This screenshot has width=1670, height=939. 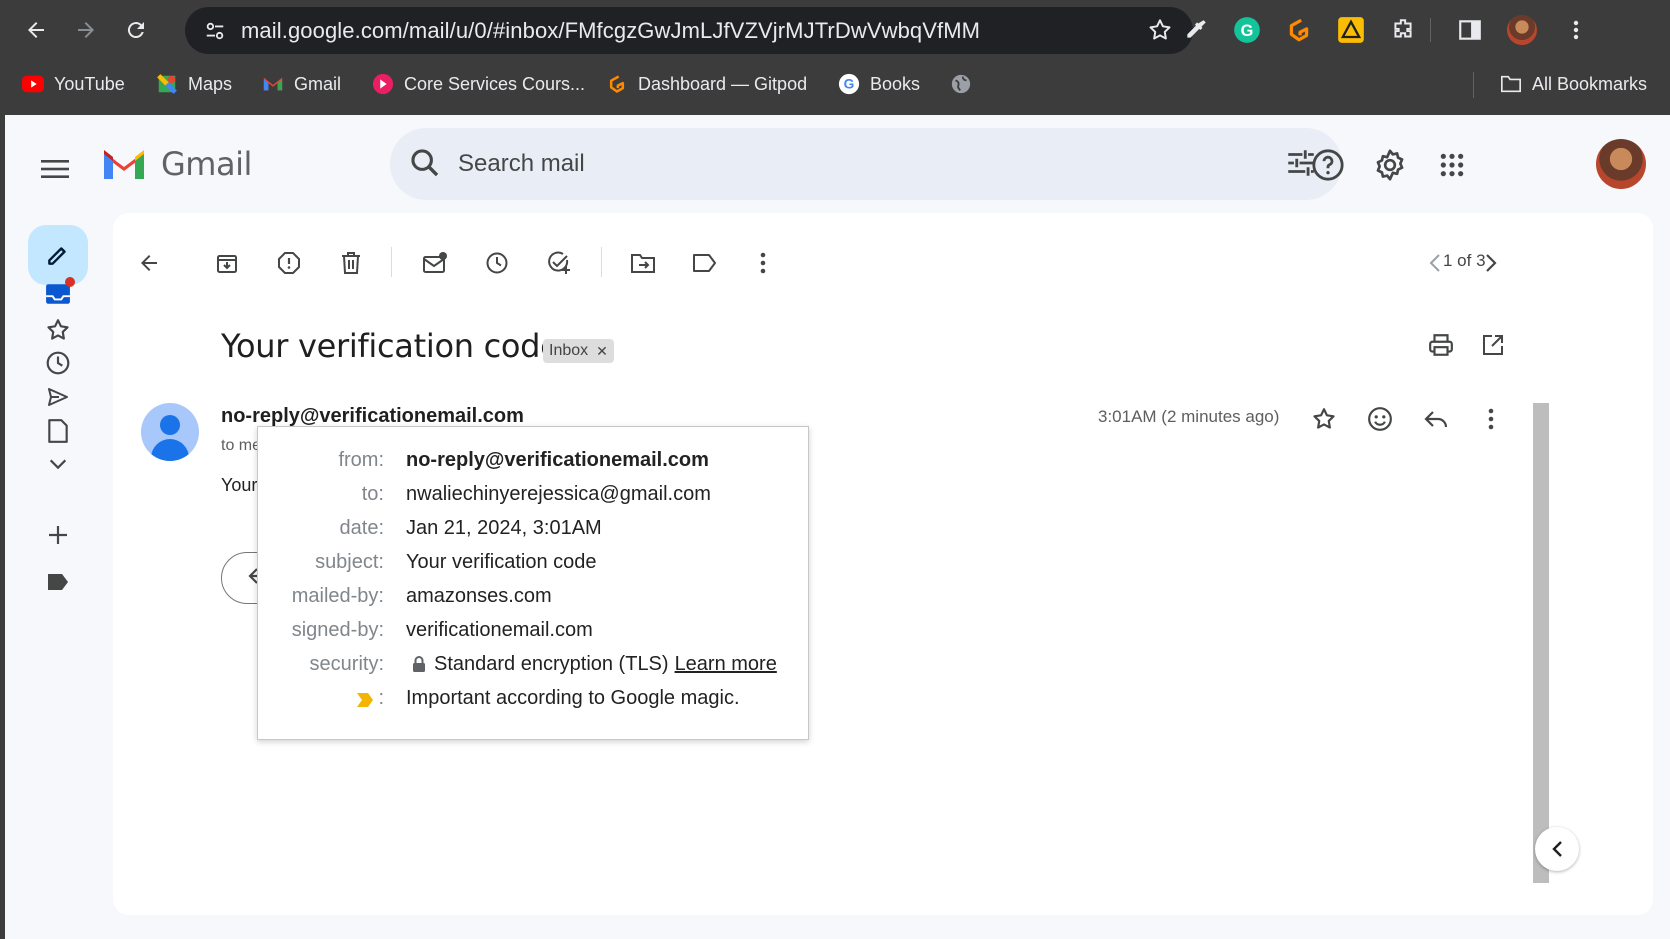 I want to click on reply-icon, so click(x=1436, y=419).